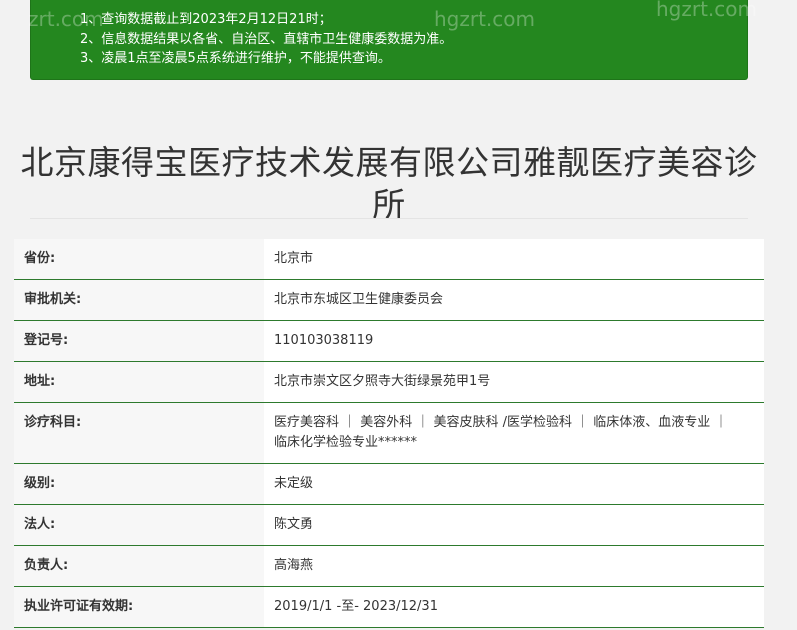 The width and height of the screenshot is (797, 630). I want to click on row-label: 级别:, so click(139, 484).